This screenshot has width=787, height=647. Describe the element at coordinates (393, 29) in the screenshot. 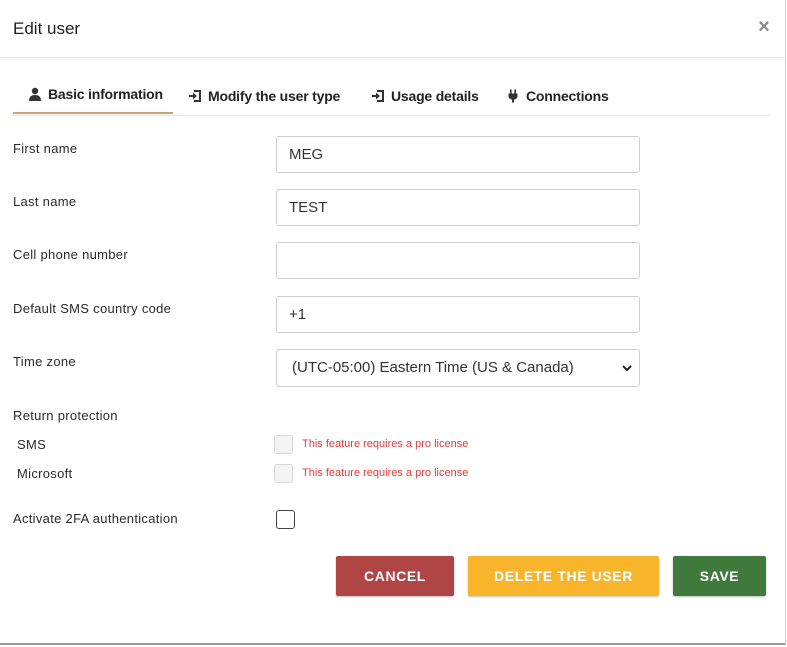

I see `dialog-header: Edit user ×` at that location.